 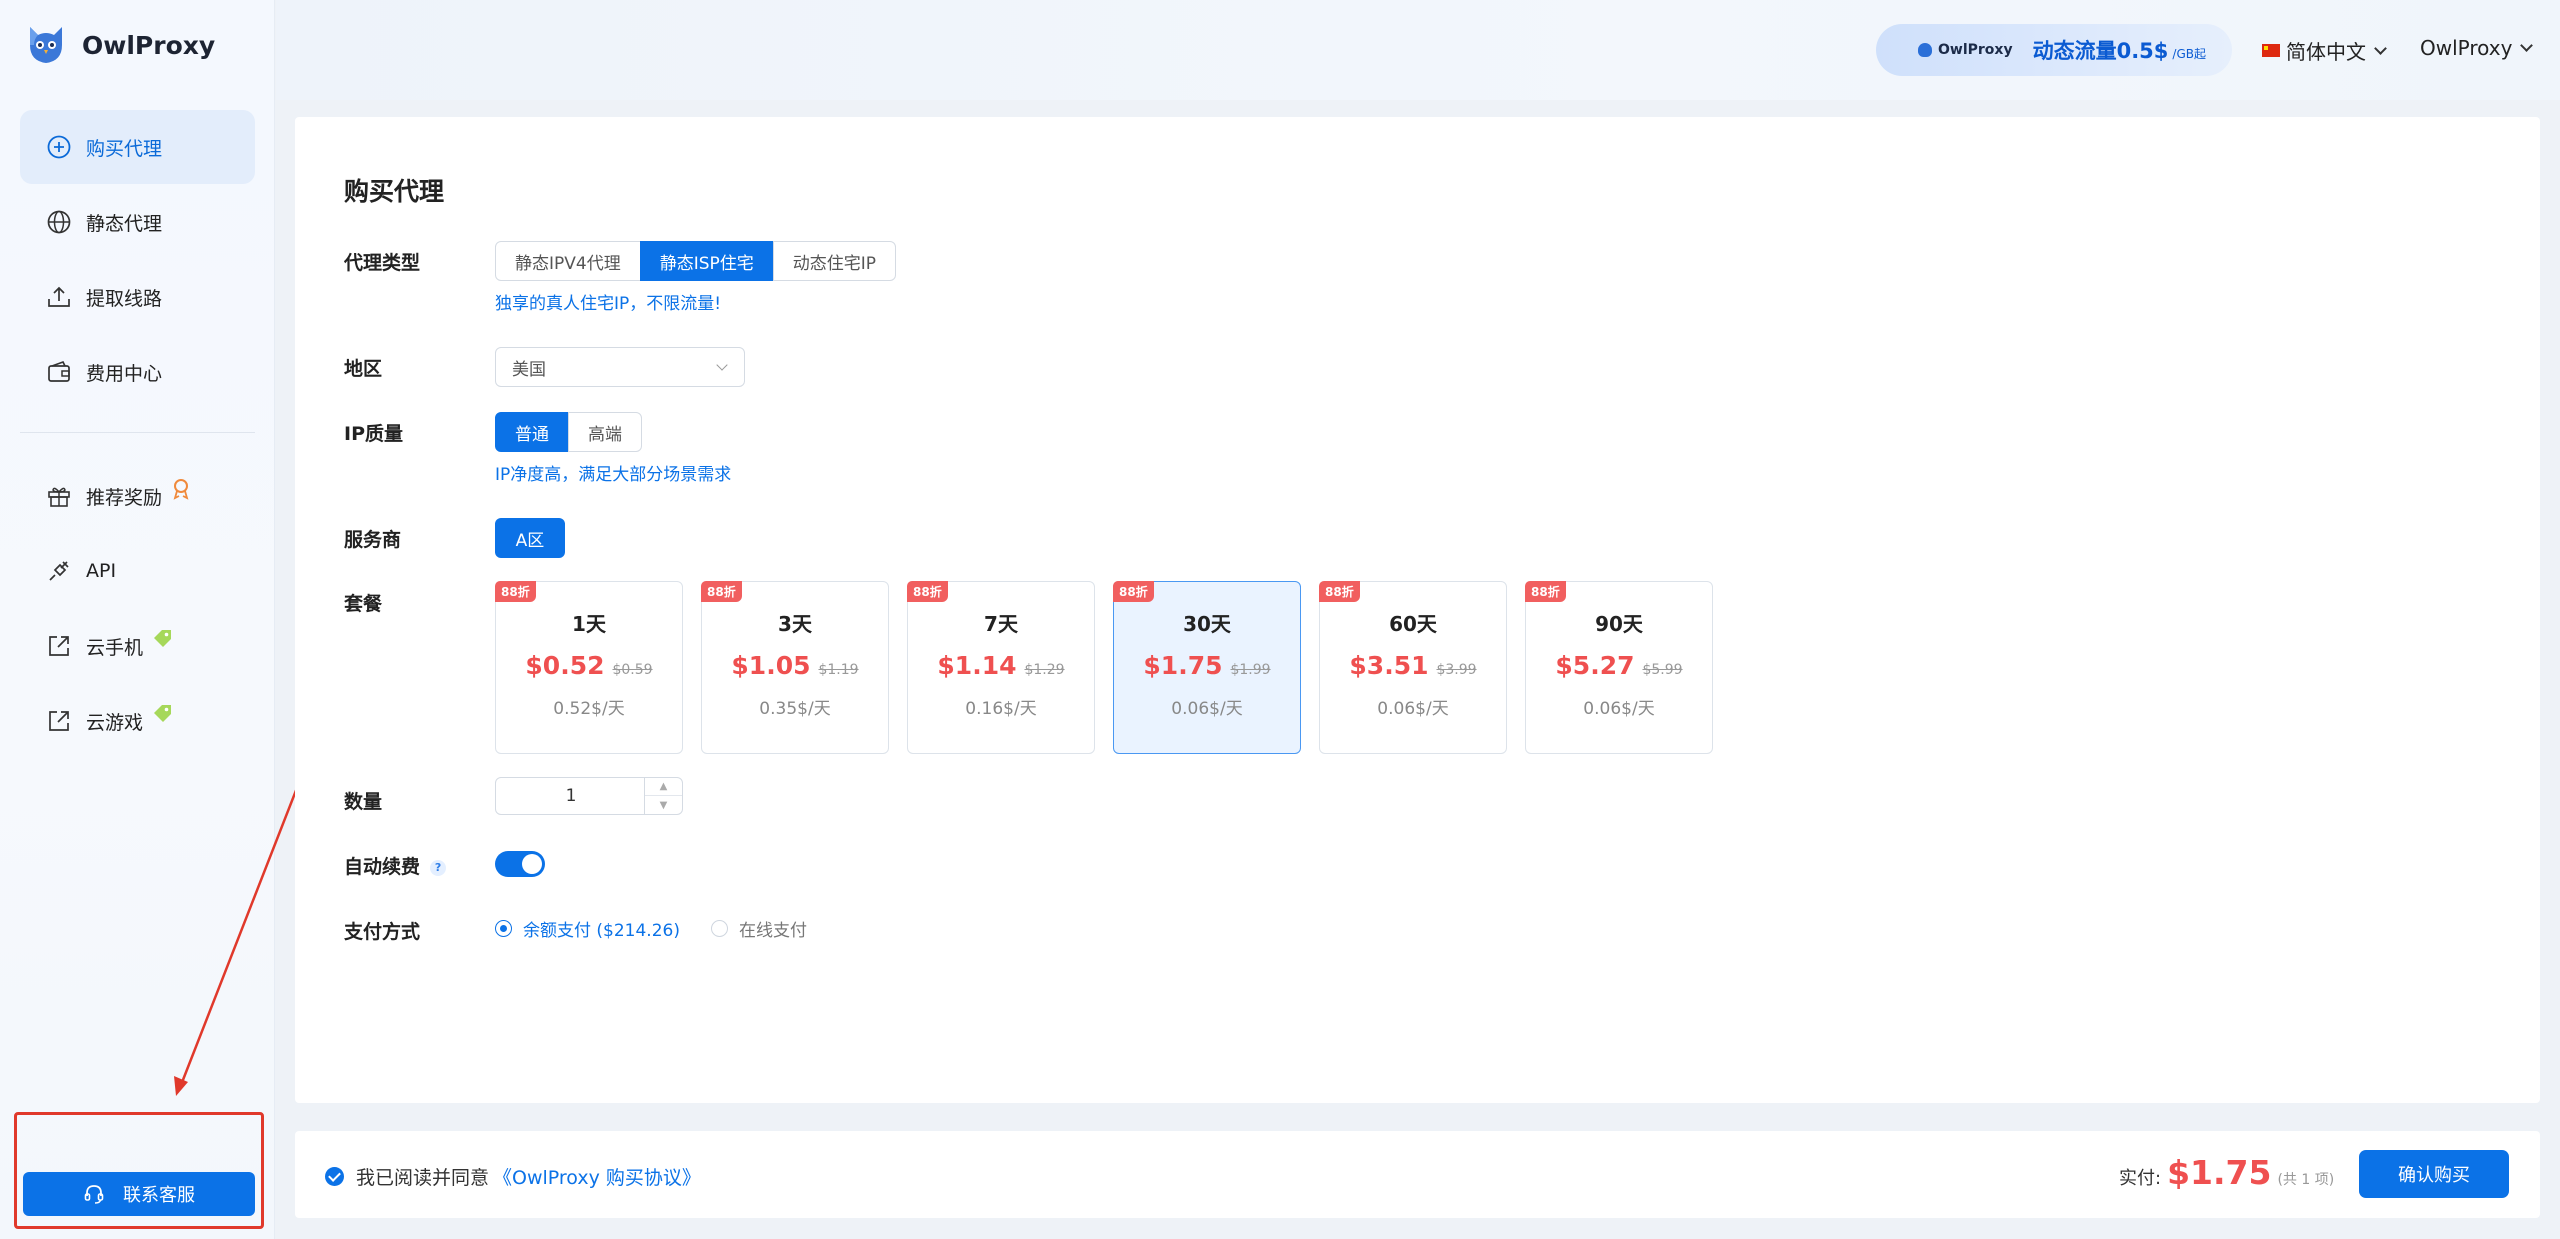 What do you see at coordinates (137, 571) in the screenshot?
I see `sidebar-item-api: API` at bounding box center [137, 571].